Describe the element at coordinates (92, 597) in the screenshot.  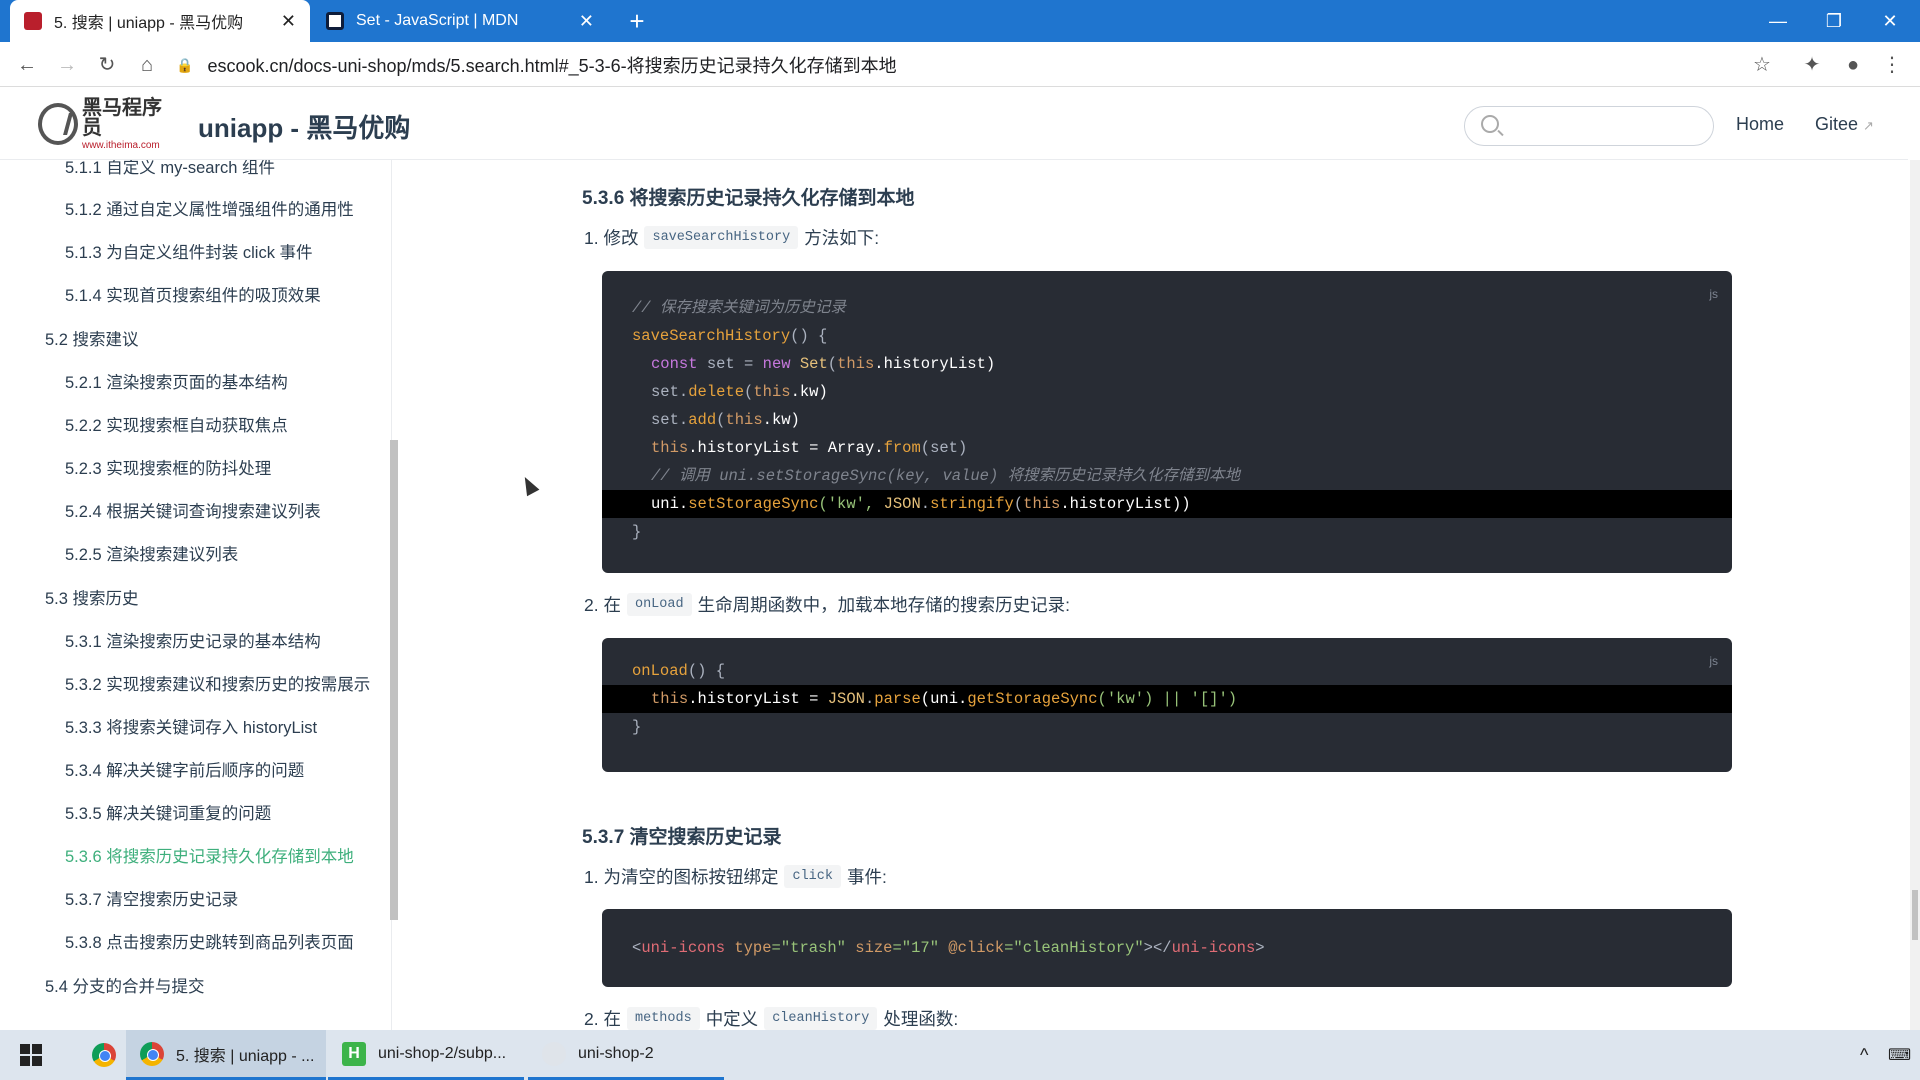
I see `sidebar-item-5-3: 5.3 搜索历史` at that location.